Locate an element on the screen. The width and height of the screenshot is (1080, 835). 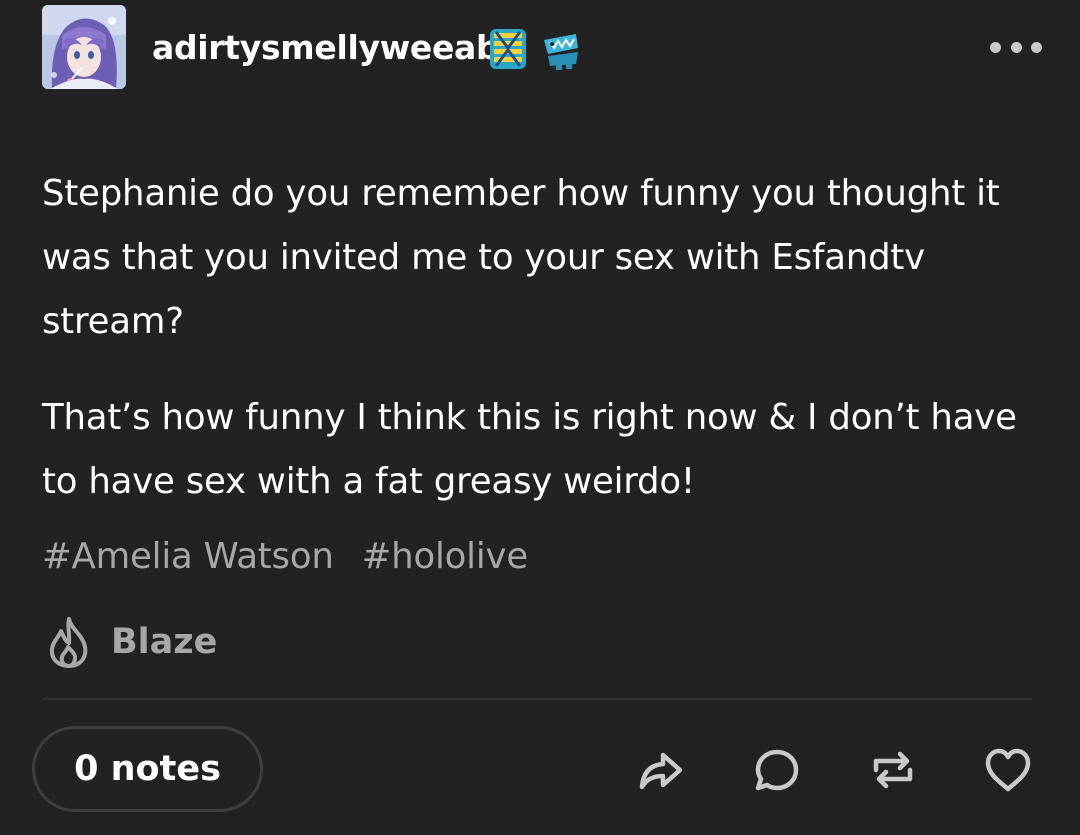
chomper-badge-icon is located at coordinates (562, 49).